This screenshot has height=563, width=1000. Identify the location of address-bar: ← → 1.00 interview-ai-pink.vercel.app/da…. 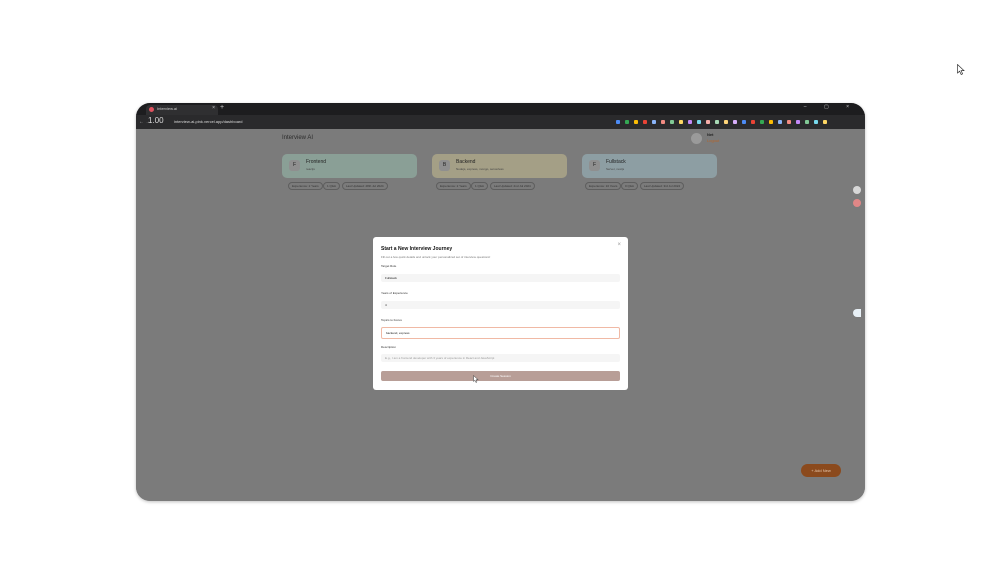
(500, 122).